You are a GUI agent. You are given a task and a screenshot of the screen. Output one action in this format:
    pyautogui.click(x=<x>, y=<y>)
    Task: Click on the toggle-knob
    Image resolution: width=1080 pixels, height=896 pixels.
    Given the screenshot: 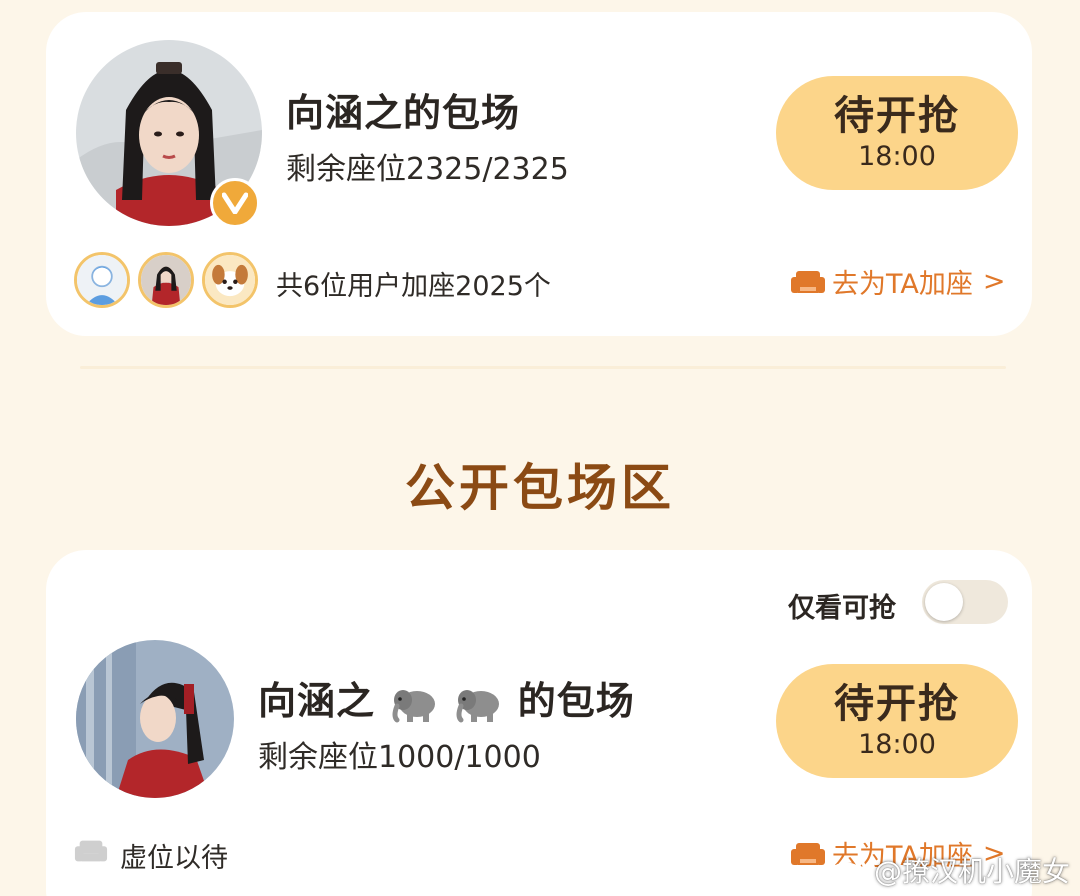 What is the action you would take?
    pyautogui.click(x=944, y=602)
    